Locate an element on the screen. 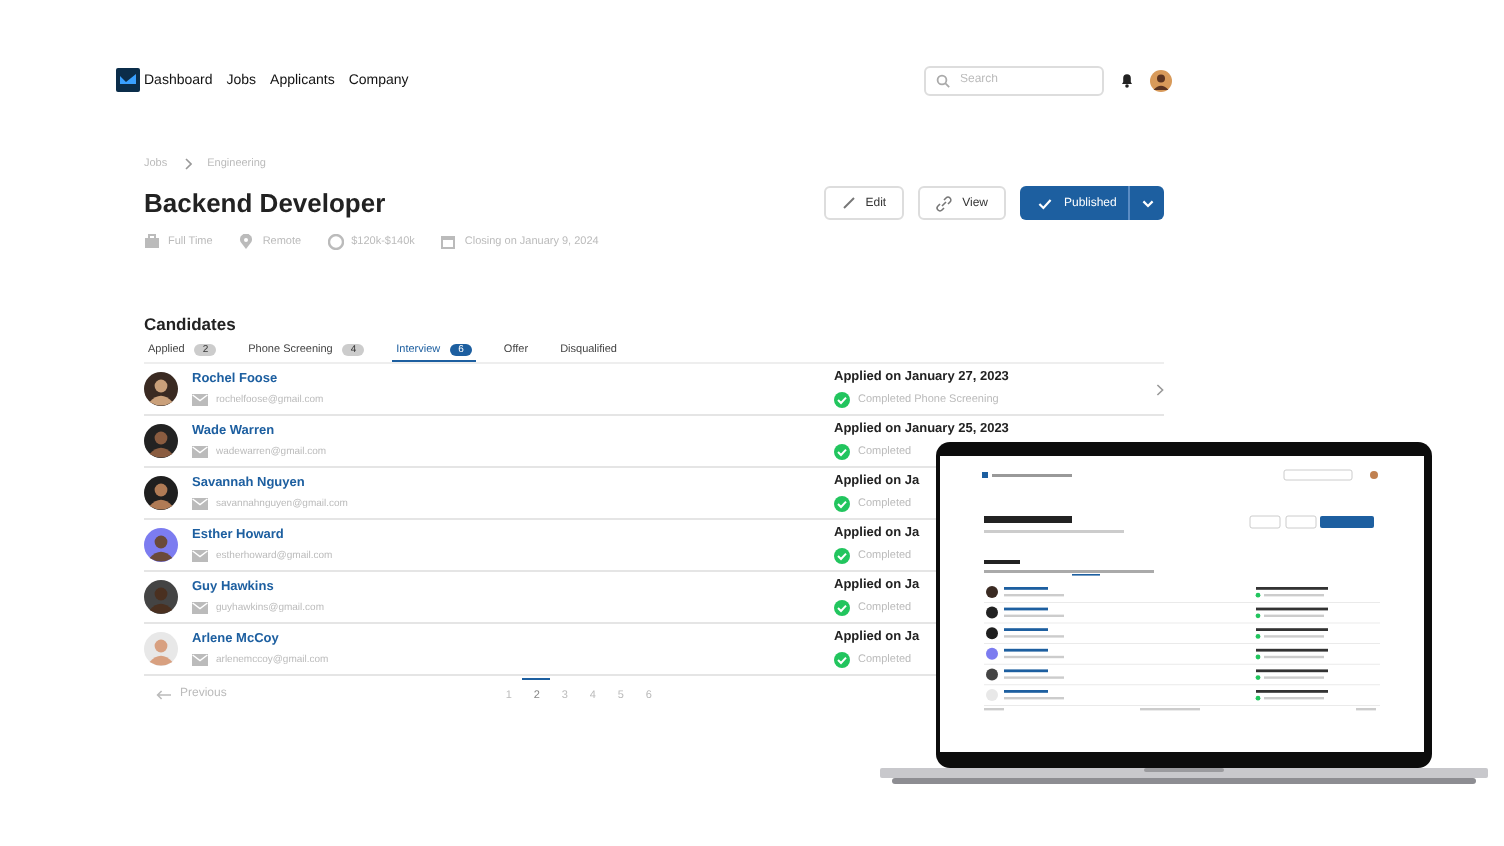 This screenshot has width=1504, height=846. job-title: Backend Developer is located at coordinates (266, 204).